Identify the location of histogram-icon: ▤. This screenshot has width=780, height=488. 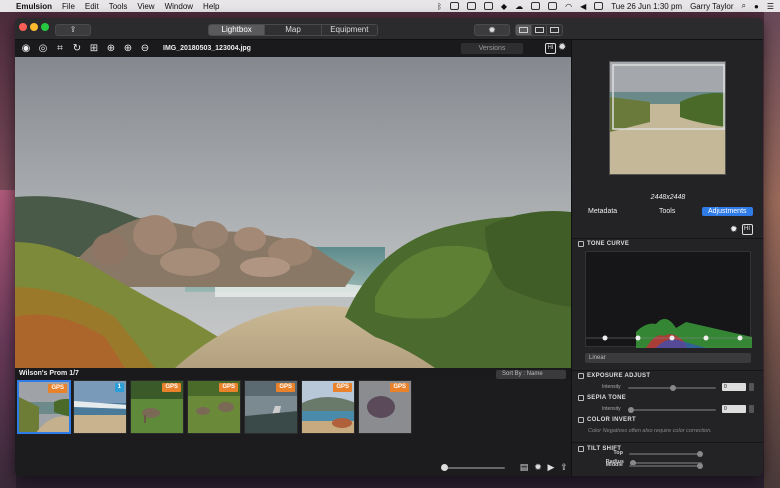
(524, 467).